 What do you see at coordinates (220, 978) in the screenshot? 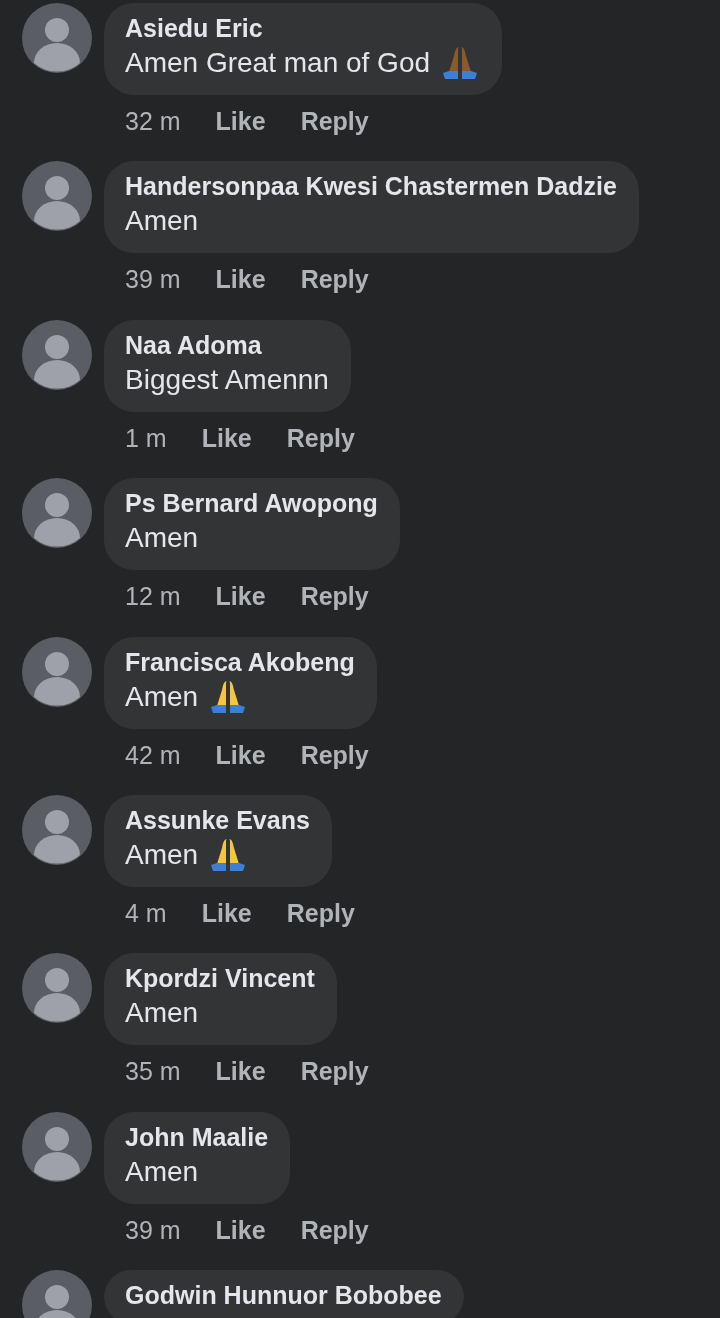
I see `commenter-name: Kpordzi Vincent` at bounding box center [220, 978].